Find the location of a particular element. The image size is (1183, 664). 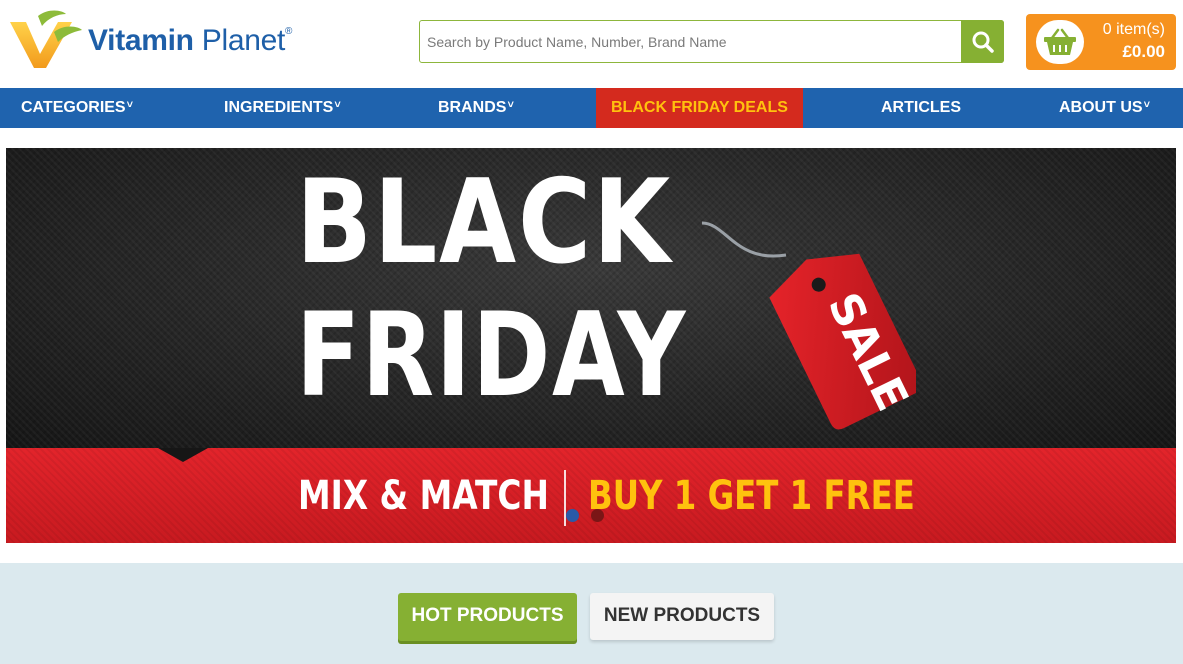

cart-item-count: 0 item(s) is located at coordinates (1133, 29).